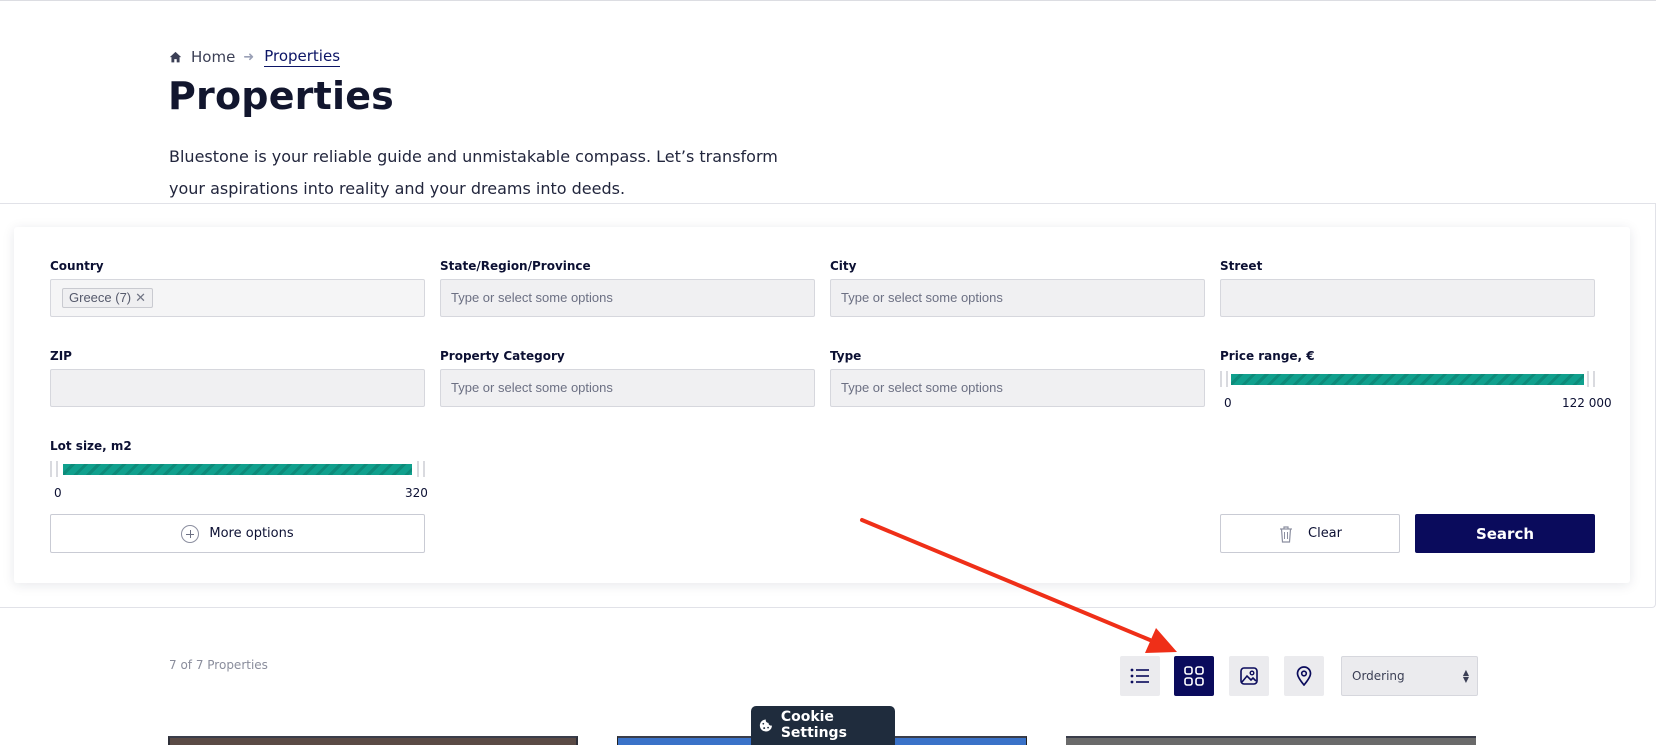  Describe the element at coordinates (58, 493) in the screenshot. I see `lot-min-value: 0` at that location.